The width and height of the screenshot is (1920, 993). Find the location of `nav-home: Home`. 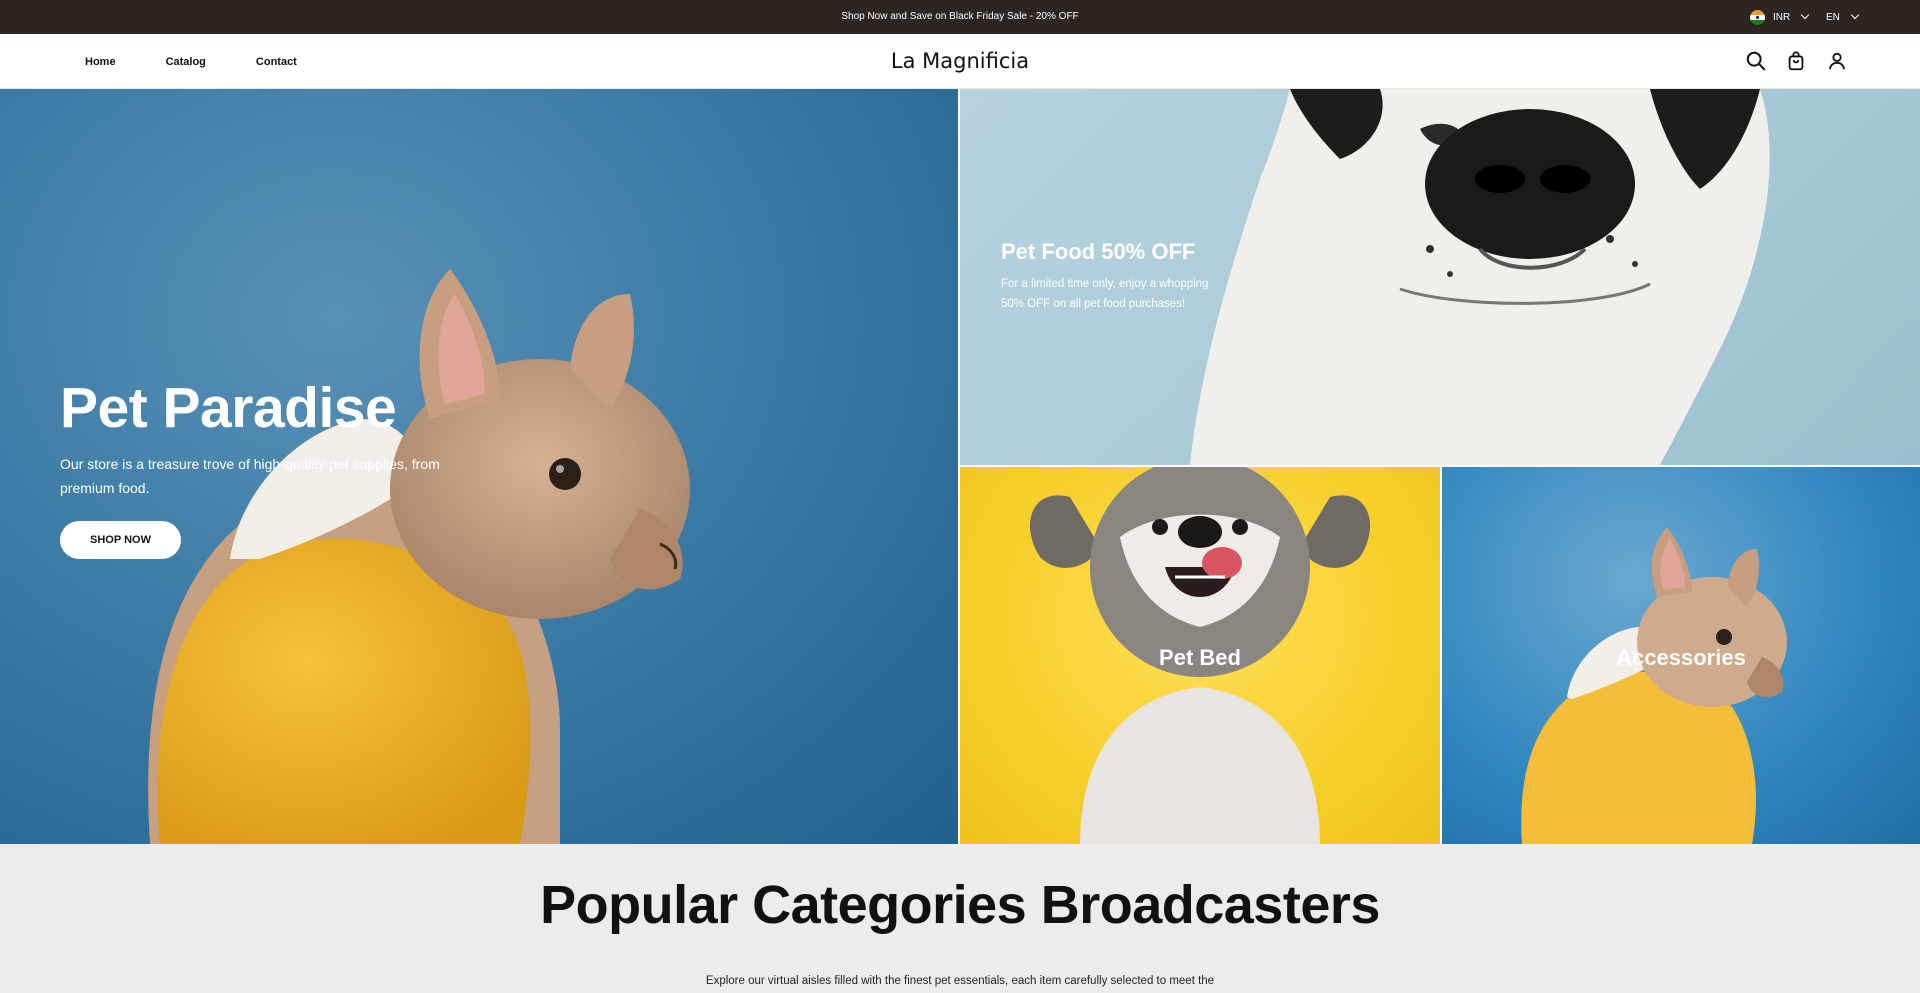

nav-home: Home is located at coordinates (100, 62).